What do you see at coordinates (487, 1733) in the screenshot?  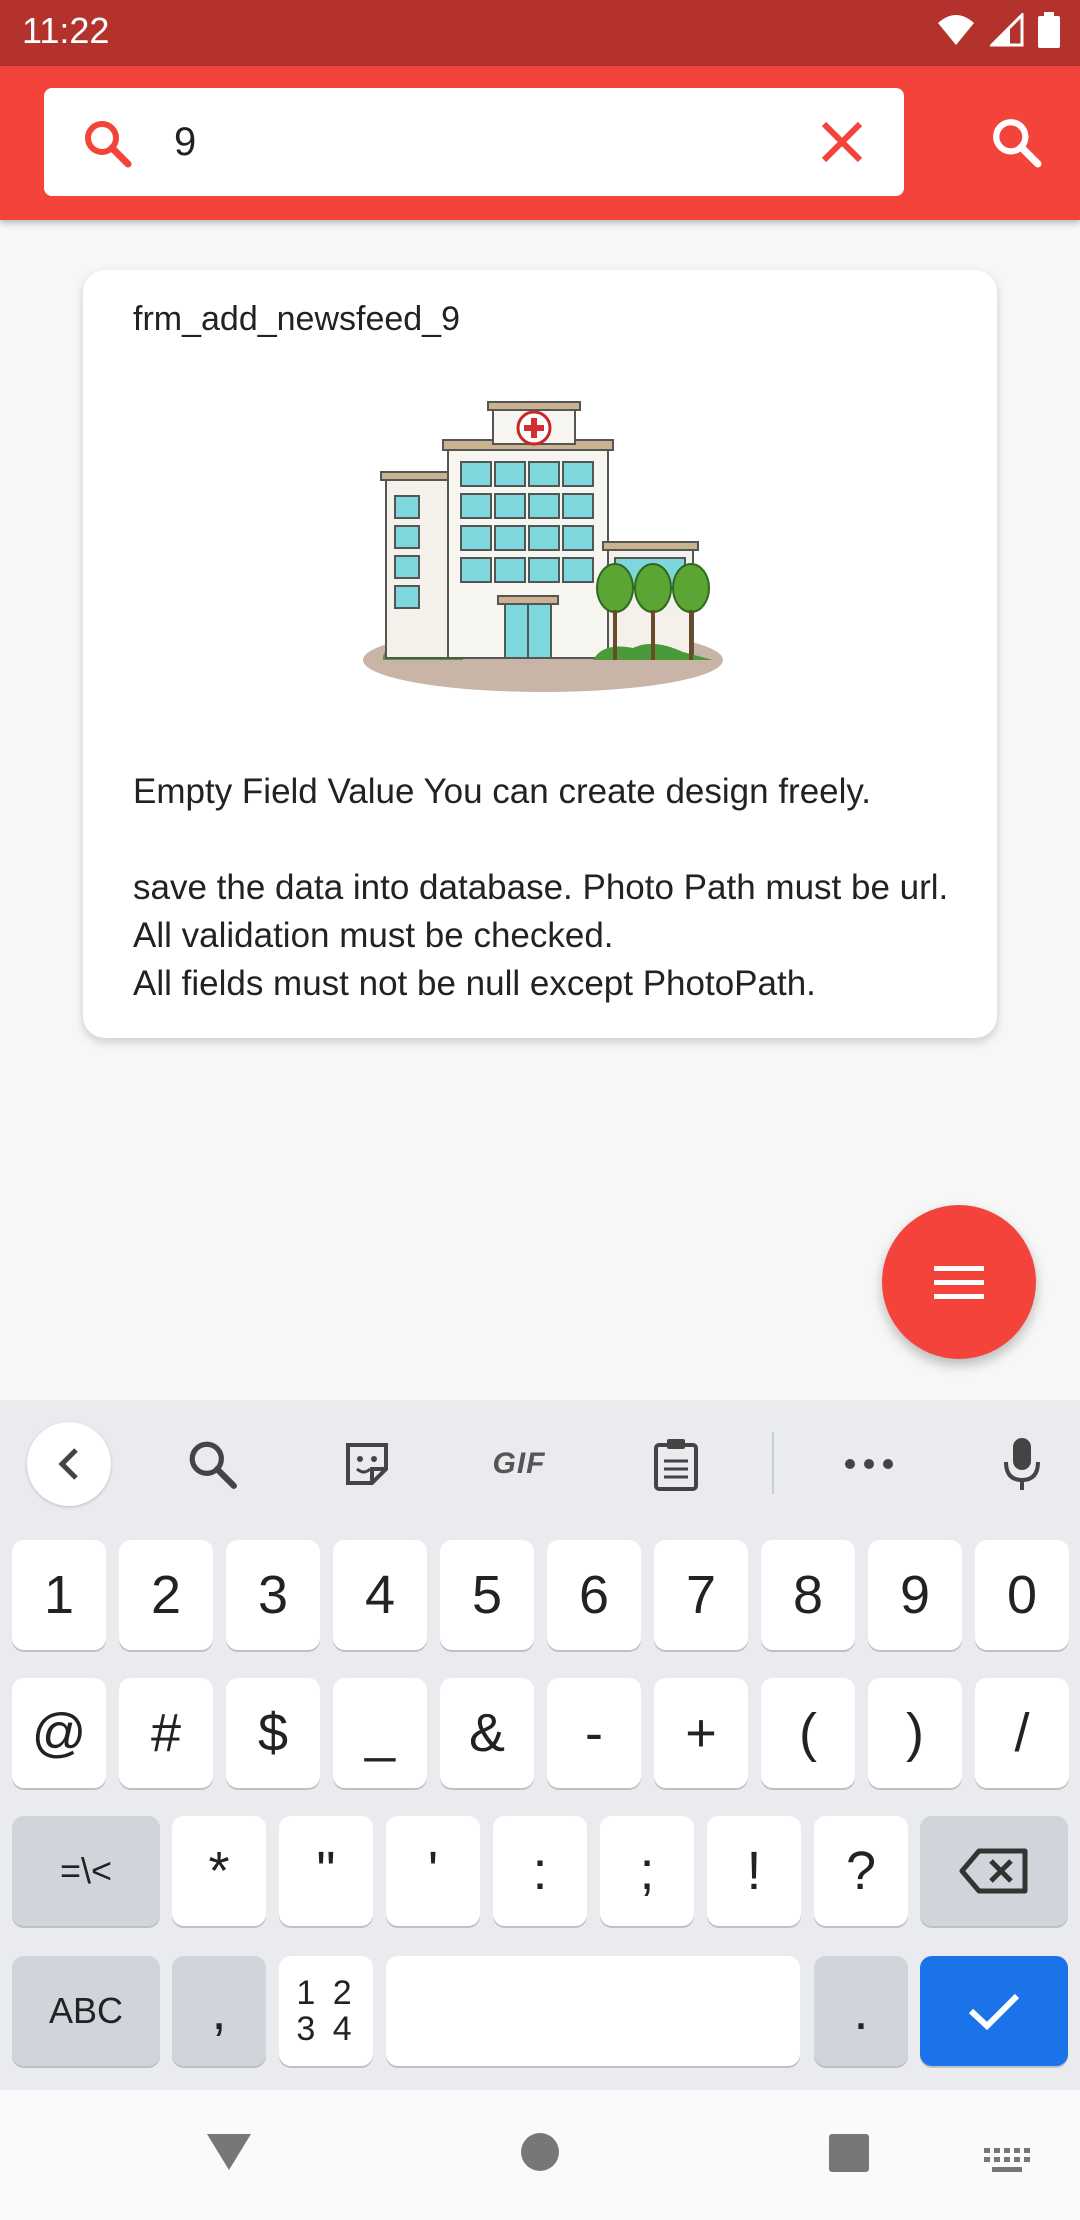 I see `key-ampersand: &` at bounding box center [487, 1733].